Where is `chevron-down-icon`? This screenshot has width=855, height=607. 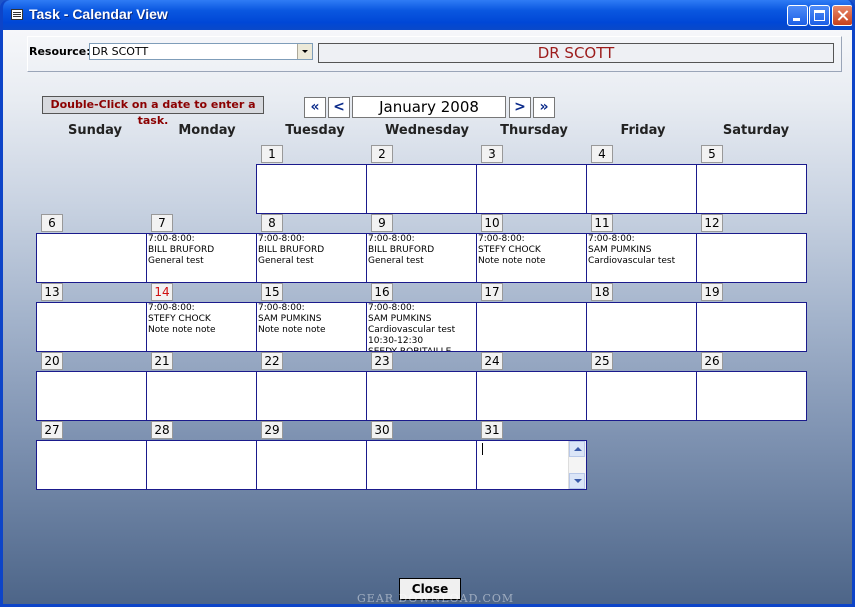
chevron-down-icon is located at coordinates (304, 51).